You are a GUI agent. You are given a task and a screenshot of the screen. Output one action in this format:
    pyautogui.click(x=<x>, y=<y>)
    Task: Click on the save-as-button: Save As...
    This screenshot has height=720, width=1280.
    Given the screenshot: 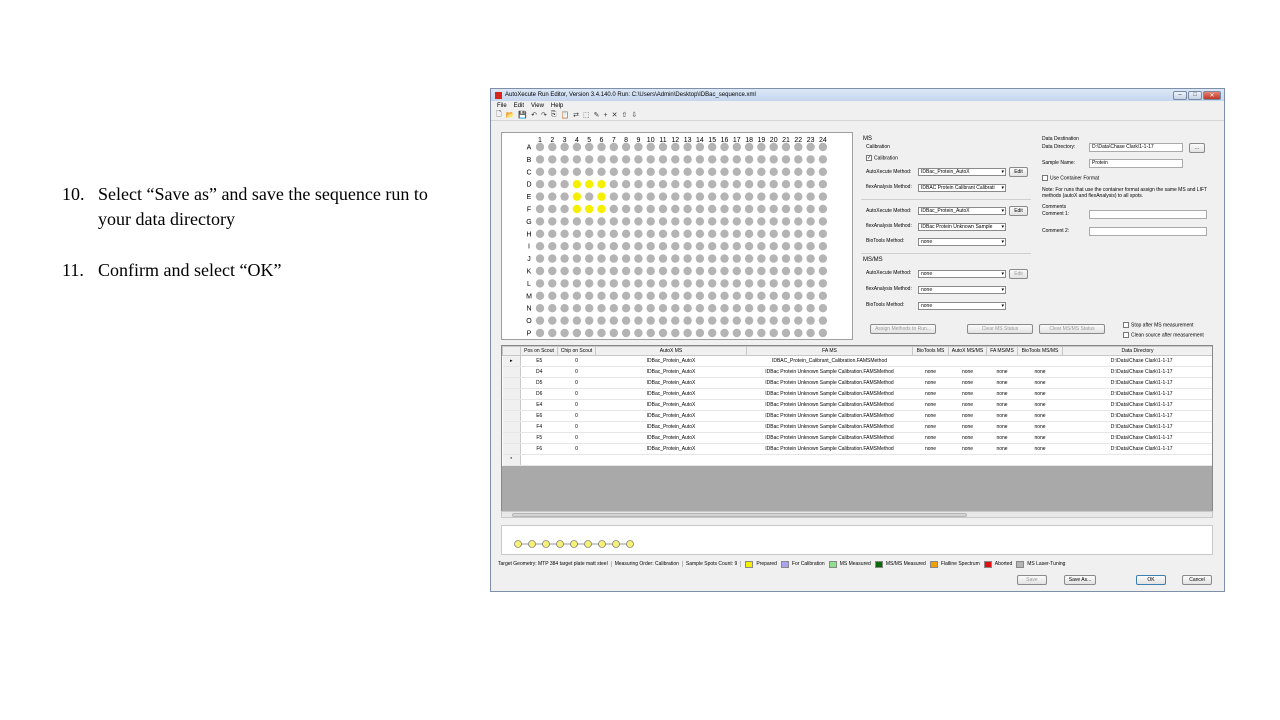 What is the action you would take?
    pyautogui.click(x=1080, y=580)
    